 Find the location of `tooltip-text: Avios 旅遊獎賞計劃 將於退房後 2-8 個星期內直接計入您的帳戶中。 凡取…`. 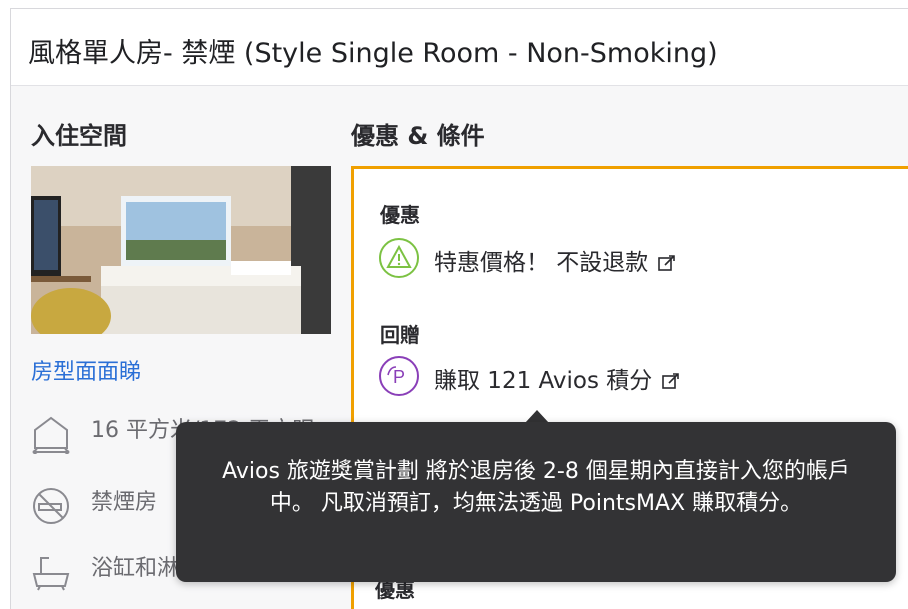

tooltip-text: Avios 旅遊獎賞計劃 將於退房後 2-8 個星期內直接計入您的帳戶中。 凡取… is located at coordinates (536, 487).